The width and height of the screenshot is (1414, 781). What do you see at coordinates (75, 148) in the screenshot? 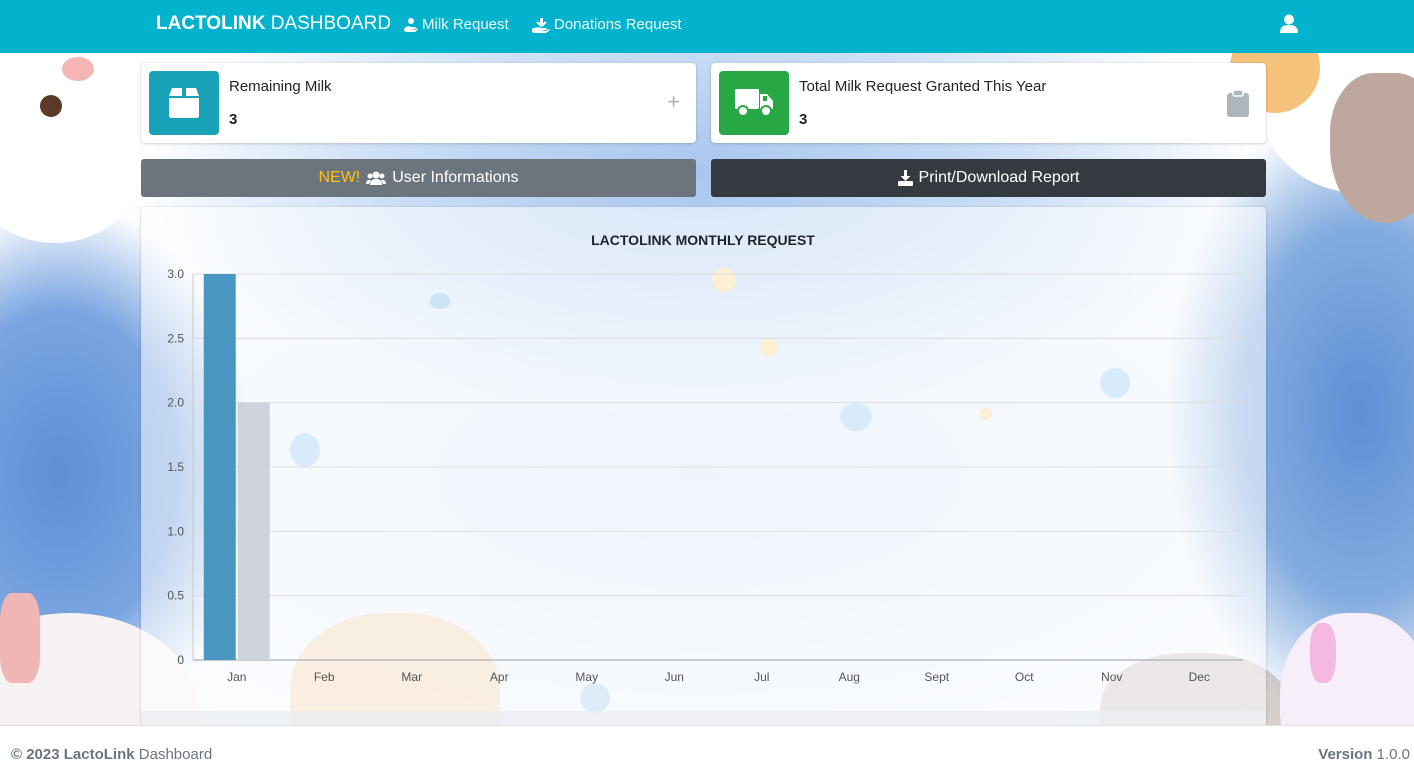
I see `cat-illustration-top-left` at bounding box center [75, 148].